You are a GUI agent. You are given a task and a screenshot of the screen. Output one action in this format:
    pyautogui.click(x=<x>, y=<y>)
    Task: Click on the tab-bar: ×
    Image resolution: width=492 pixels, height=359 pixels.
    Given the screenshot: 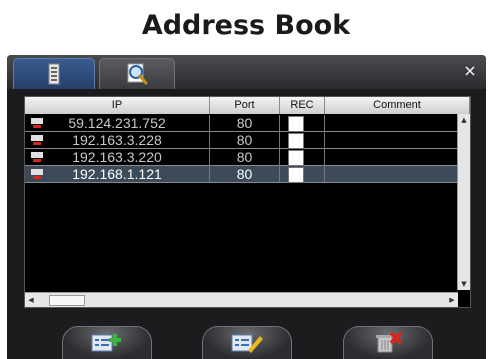 What is the action you would take?
    pyautogui.click(x=246, y=72)
    